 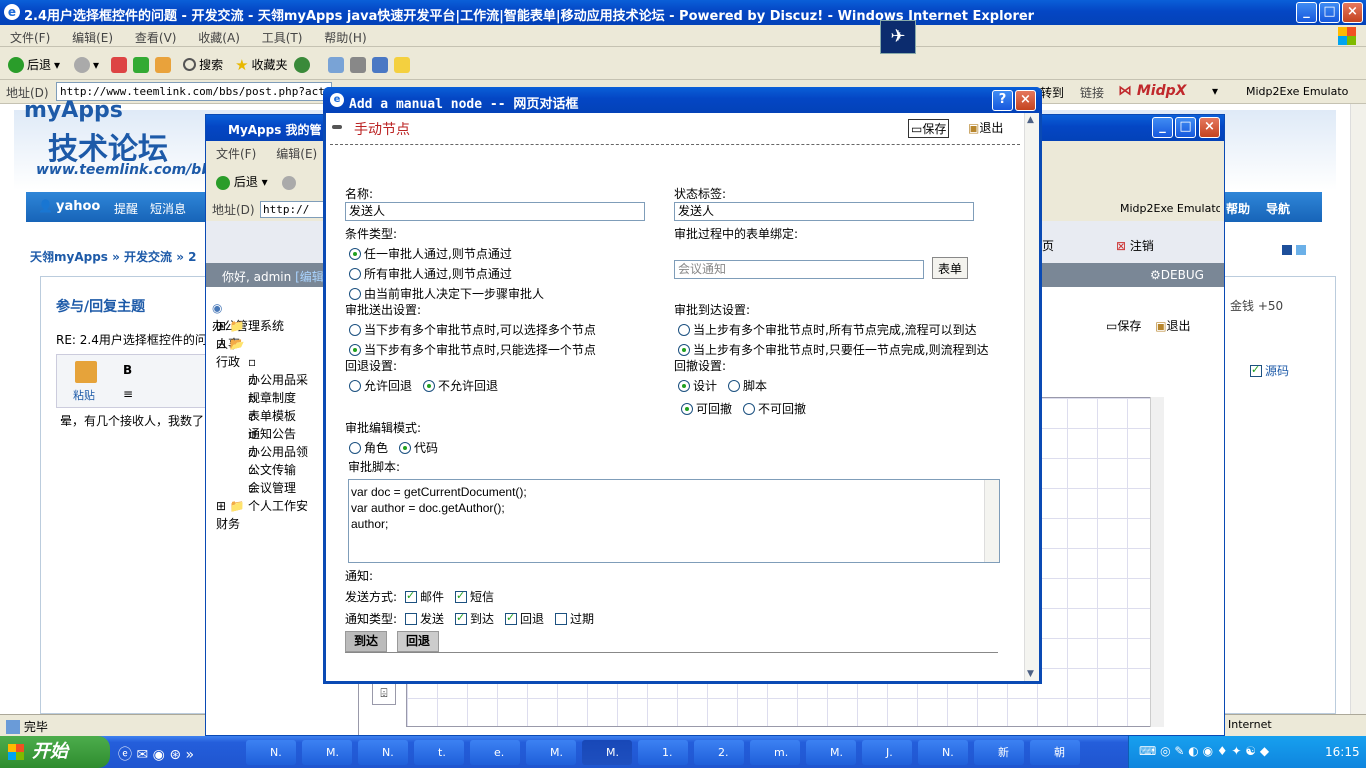 What do you see at coordinates (345, 38) in the screenshot?
I see `menu-help: 帮助(H)` at bounding box center [345, 38].